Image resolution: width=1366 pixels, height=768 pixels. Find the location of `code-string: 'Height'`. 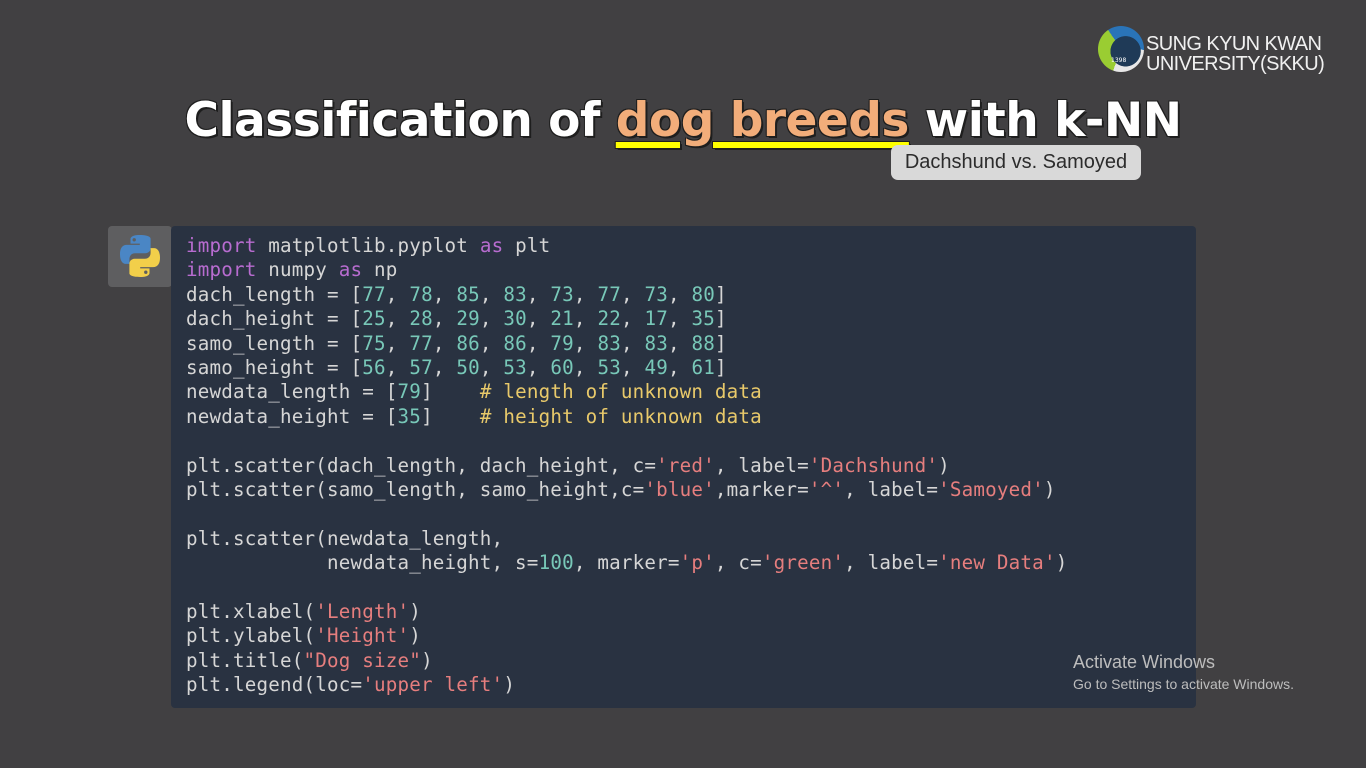

code-string: 'Height' is located at coordinates (362, 636).